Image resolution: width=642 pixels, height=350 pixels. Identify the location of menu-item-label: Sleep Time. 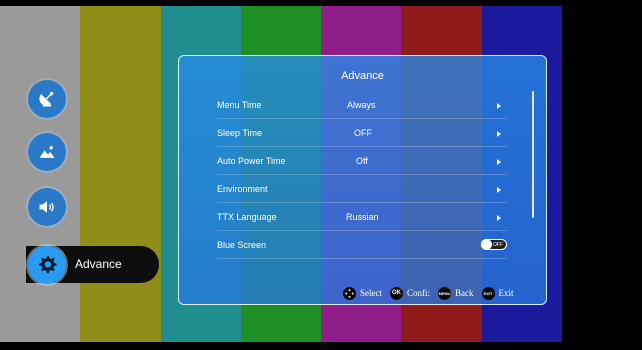
(240, 133).